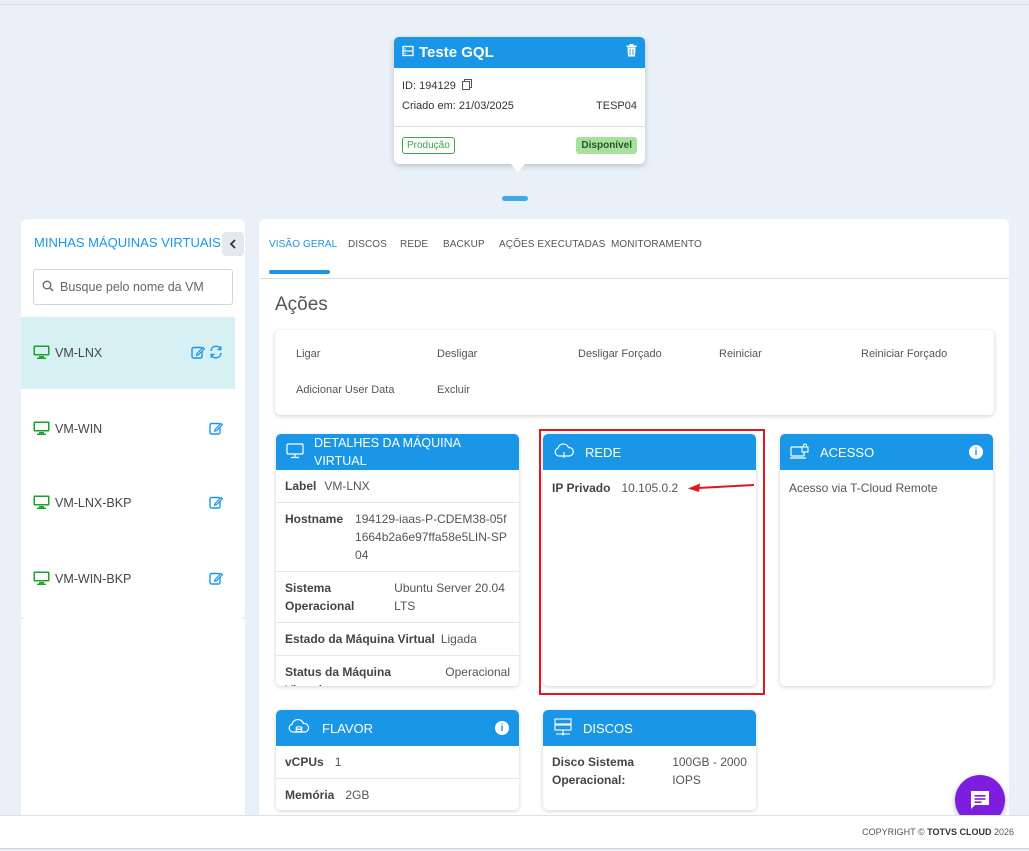  Describe the element at coordinates (397, 728) in the screenshot. I see `flavor-header: FLAVOR i` at that location.